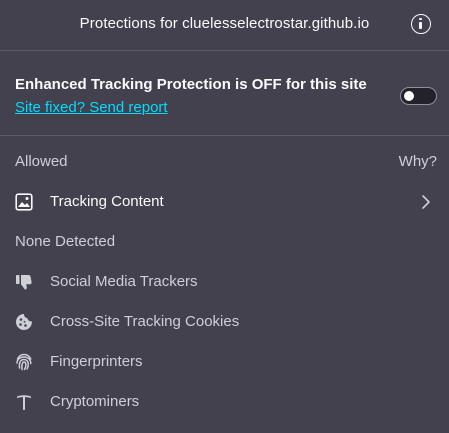 This screenshot has height=433, width=449. I want to click on header-separator, so click(224, 50).